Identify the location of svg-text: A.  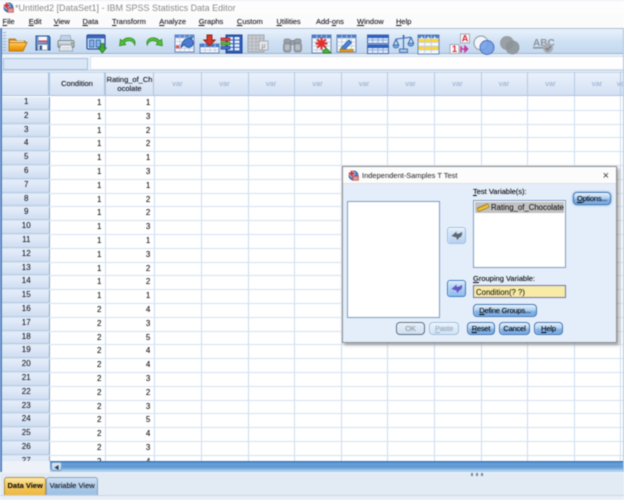
(465, 39).